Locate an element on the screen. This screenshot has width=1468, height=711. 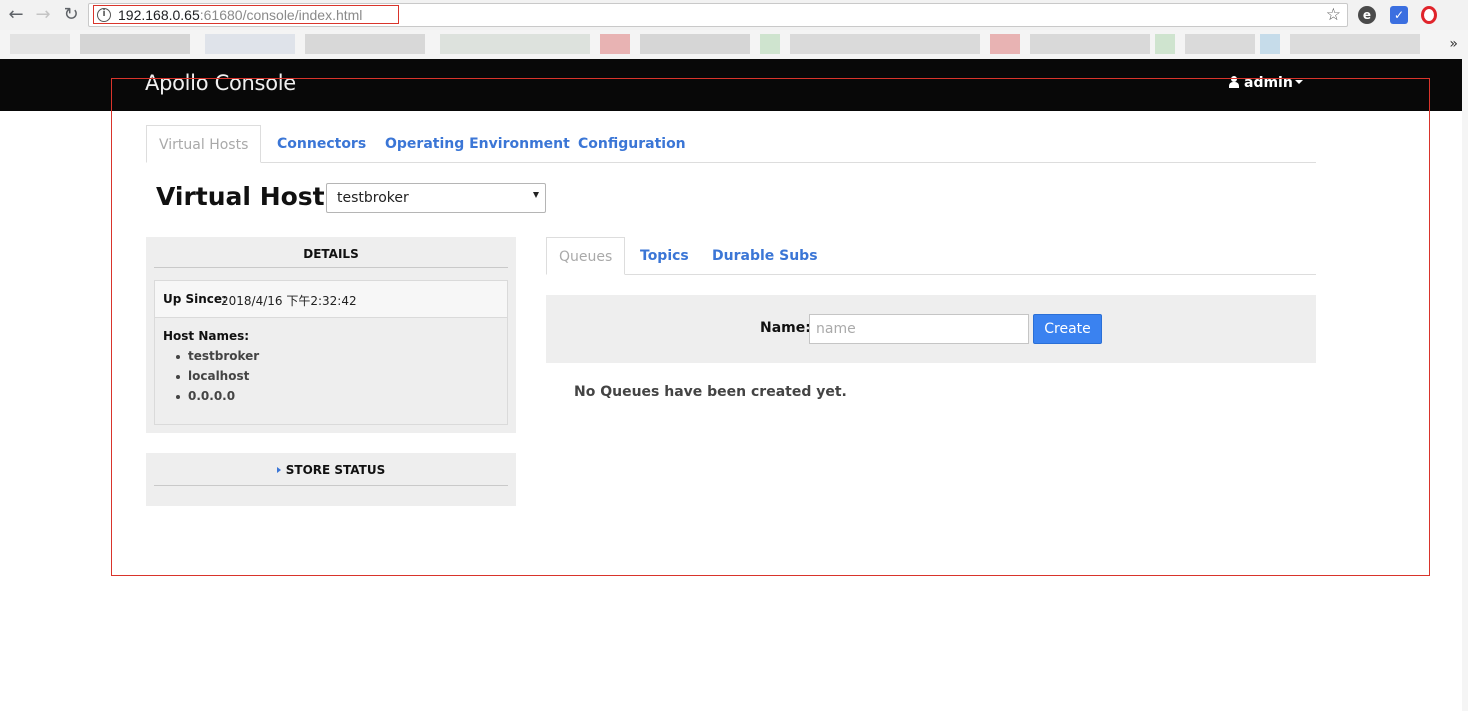
evernote-extension-icon: e is located at coordinates (1367, 15).